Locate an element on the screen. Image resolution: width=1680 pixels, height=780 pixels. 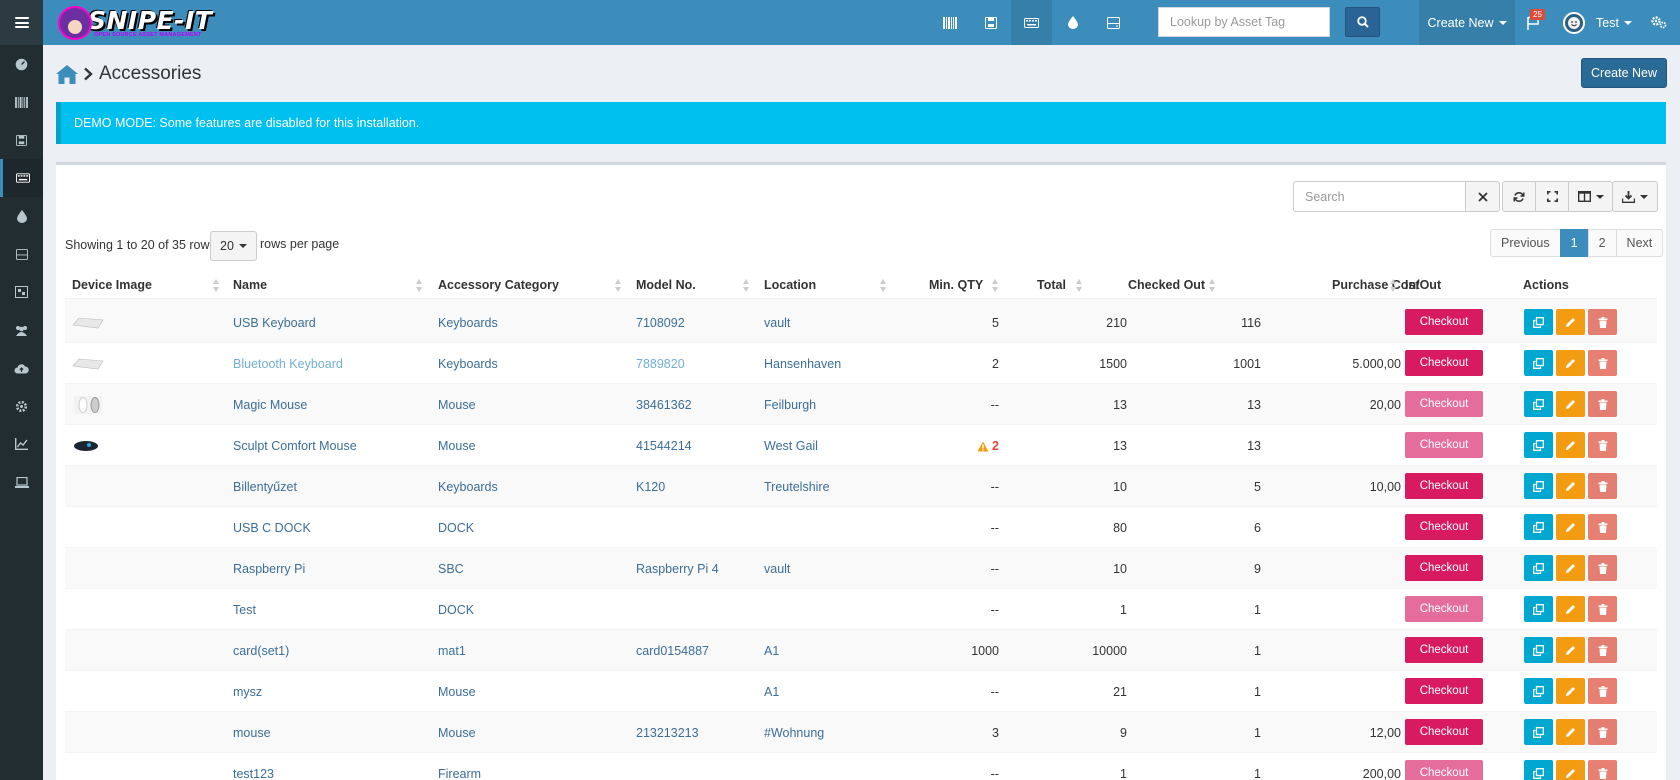
pagination-page-1: 1 is located at coordinates (1574, 243).